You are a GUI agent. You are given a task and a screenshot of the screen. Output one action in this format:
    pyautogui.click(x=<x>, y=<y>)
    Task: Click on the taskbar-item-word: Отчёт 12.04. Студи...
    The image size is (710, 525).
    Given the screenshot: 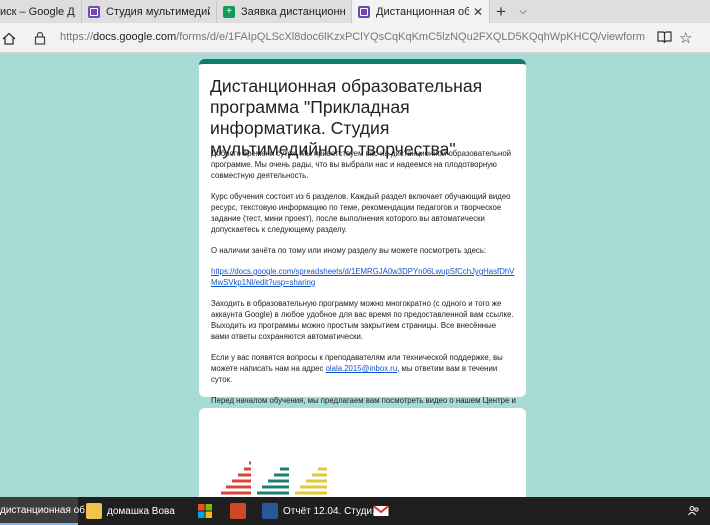 What is the action you would take?
    pyautogui.click(x=321, y=511)
    